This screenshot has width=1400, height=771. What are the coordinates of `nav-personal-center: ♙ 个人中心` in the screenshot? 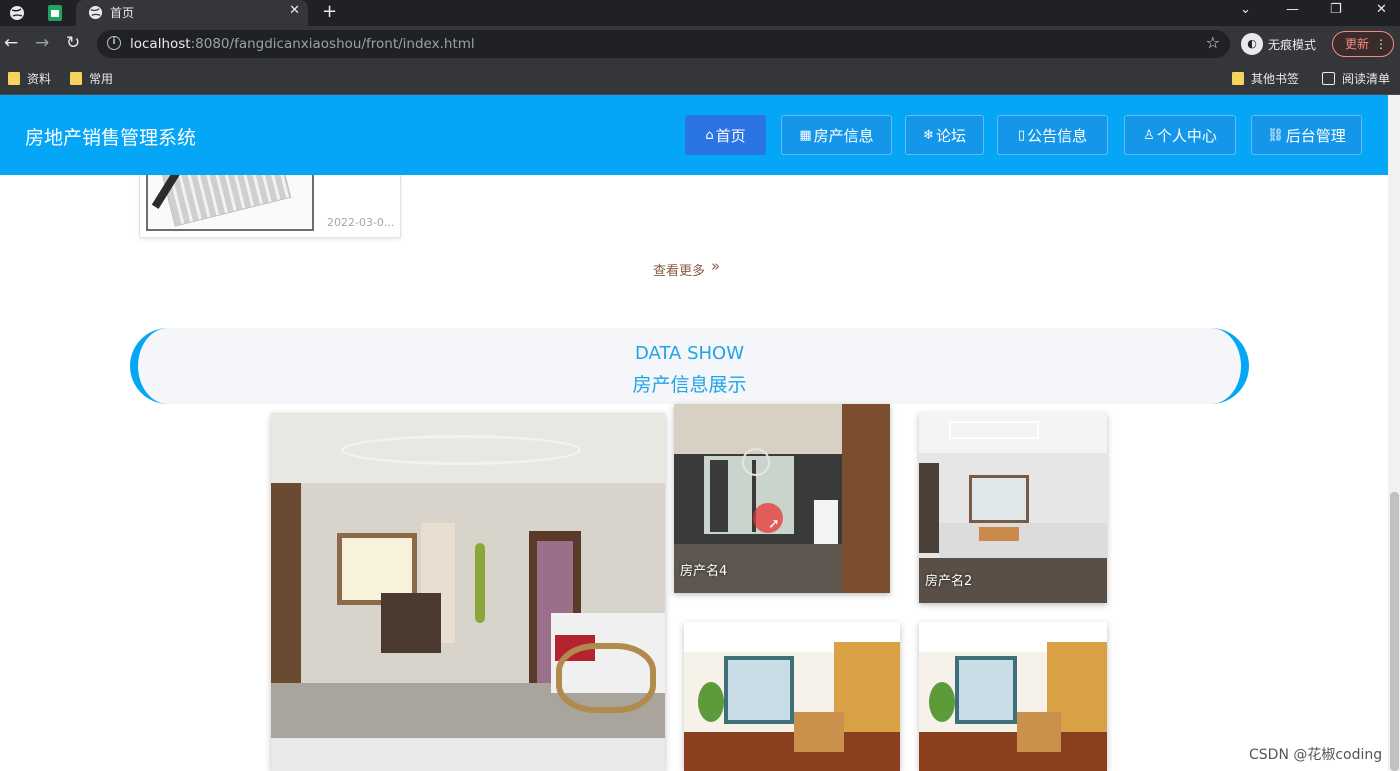 It's located at (1180, 135).